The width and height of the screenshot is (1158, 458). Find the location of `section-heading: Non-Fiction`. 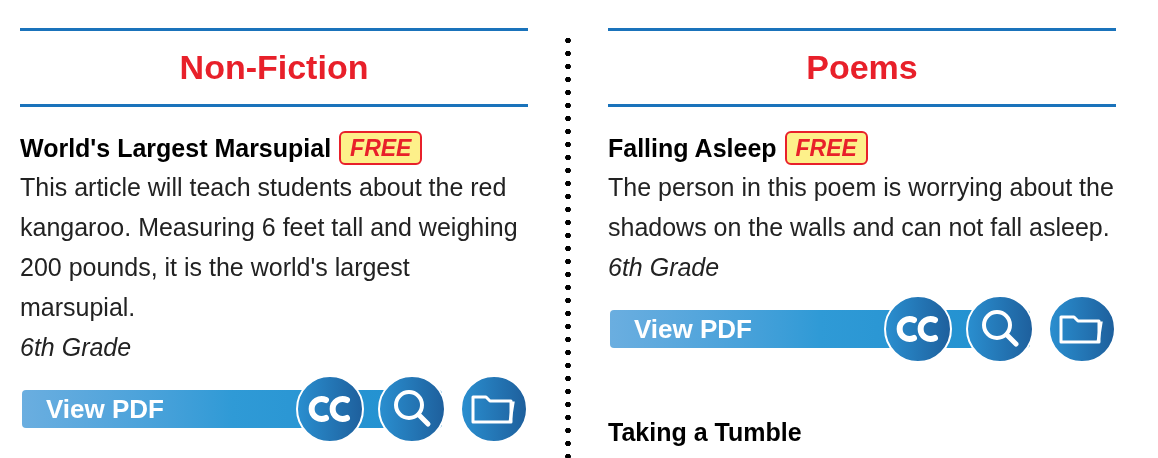

section-heading: Non-Fiction is located at coordinates (274, 67).